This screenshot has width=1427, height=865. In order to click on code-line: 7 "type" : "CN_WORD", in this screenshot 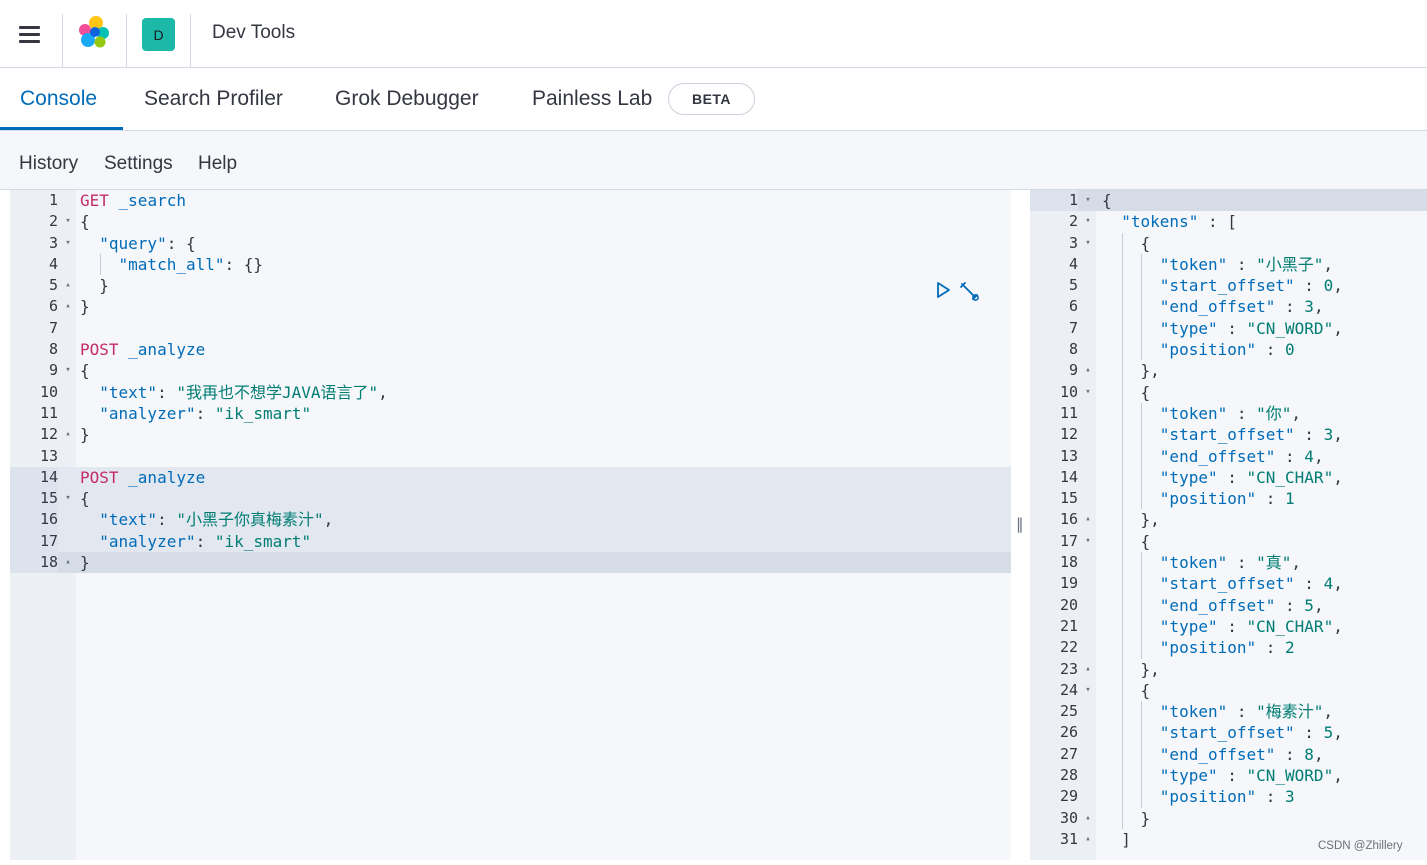, I will do `click(1228, 328)`.